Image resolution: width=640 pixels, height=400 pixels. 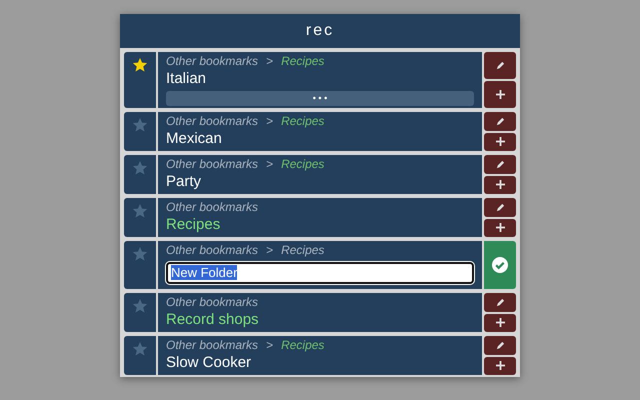 I want to click on more-button: • • •, so click(x=320, y=98).